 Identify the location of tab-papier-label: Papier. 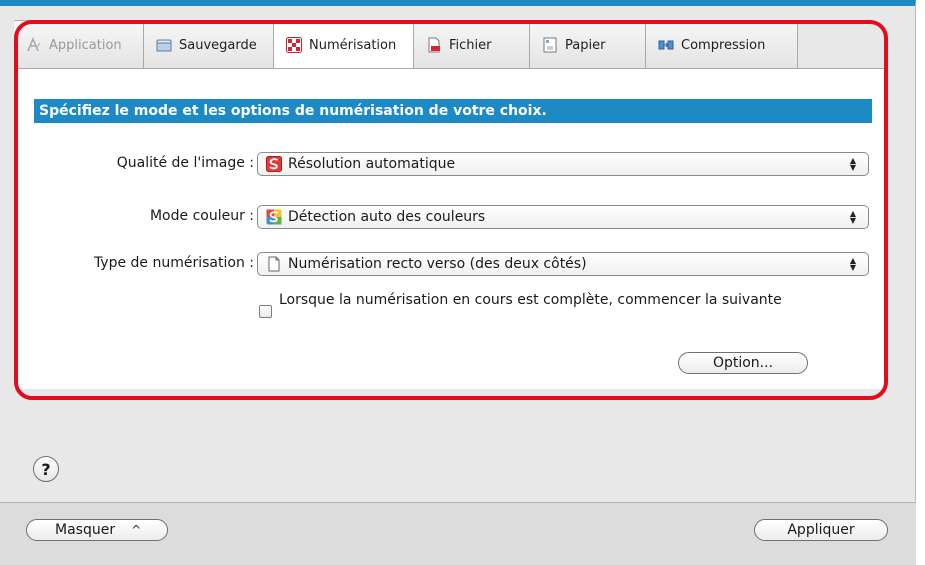
(585, 45).